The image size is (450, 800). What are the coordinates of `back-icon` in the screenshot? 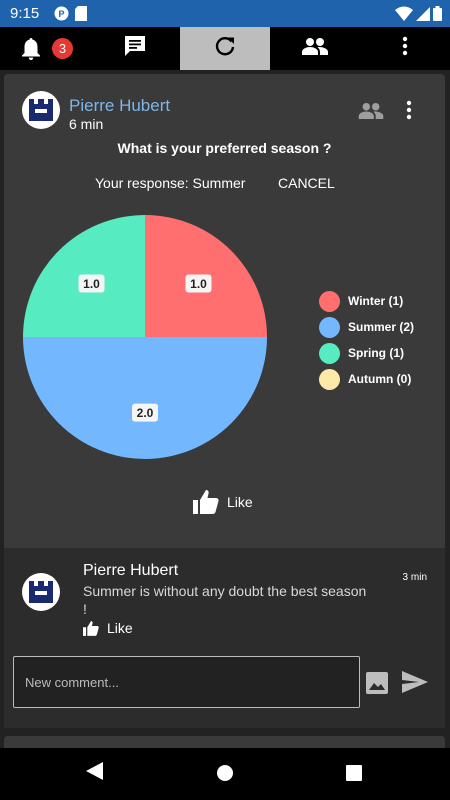 It's located at (94, 771).